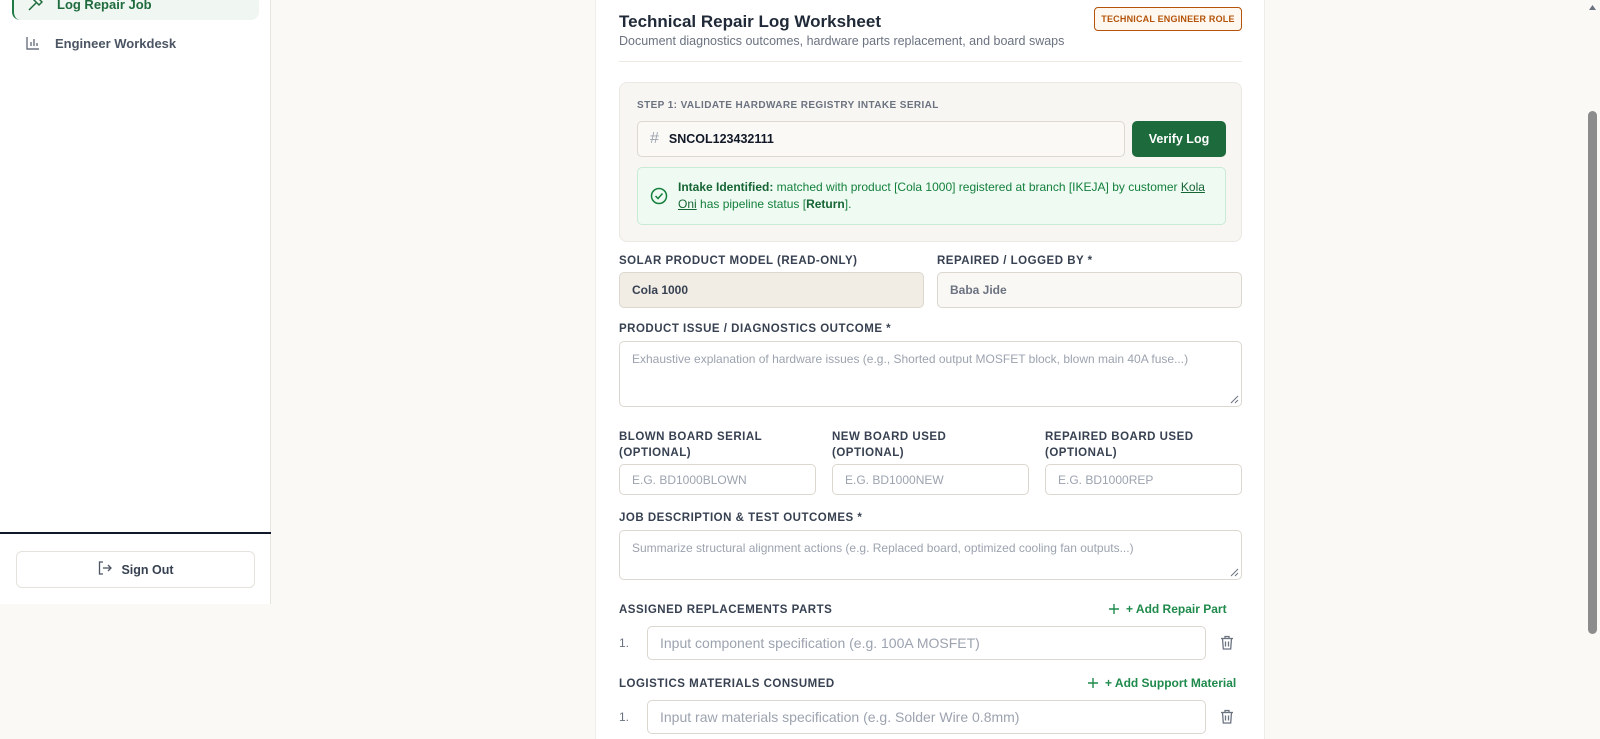  Describe the element at coordinates (624, 717) in the screenshot. I see `material-row-number: 1.` at that location.